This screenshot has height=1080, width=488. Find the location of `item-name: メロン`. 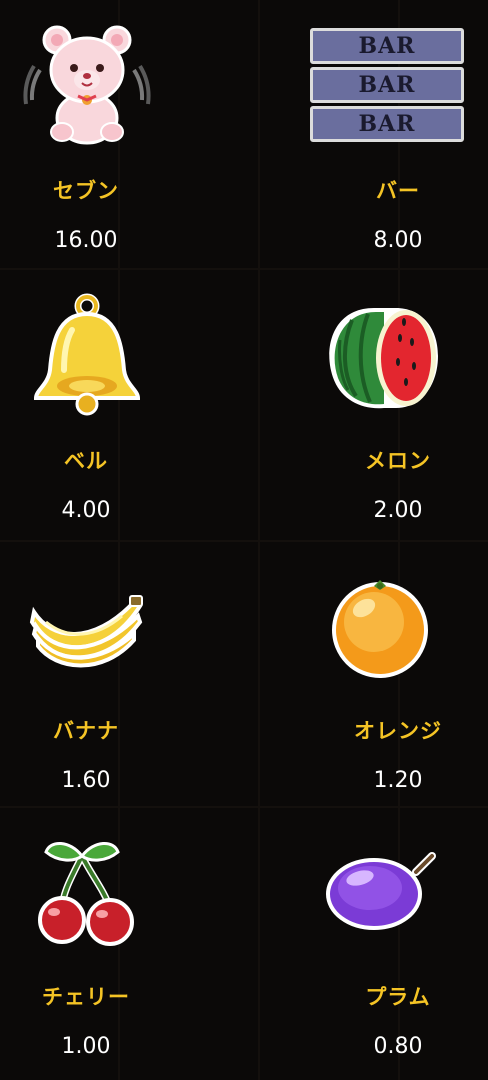

item-name: メロン is located at coordinates (398, 461).